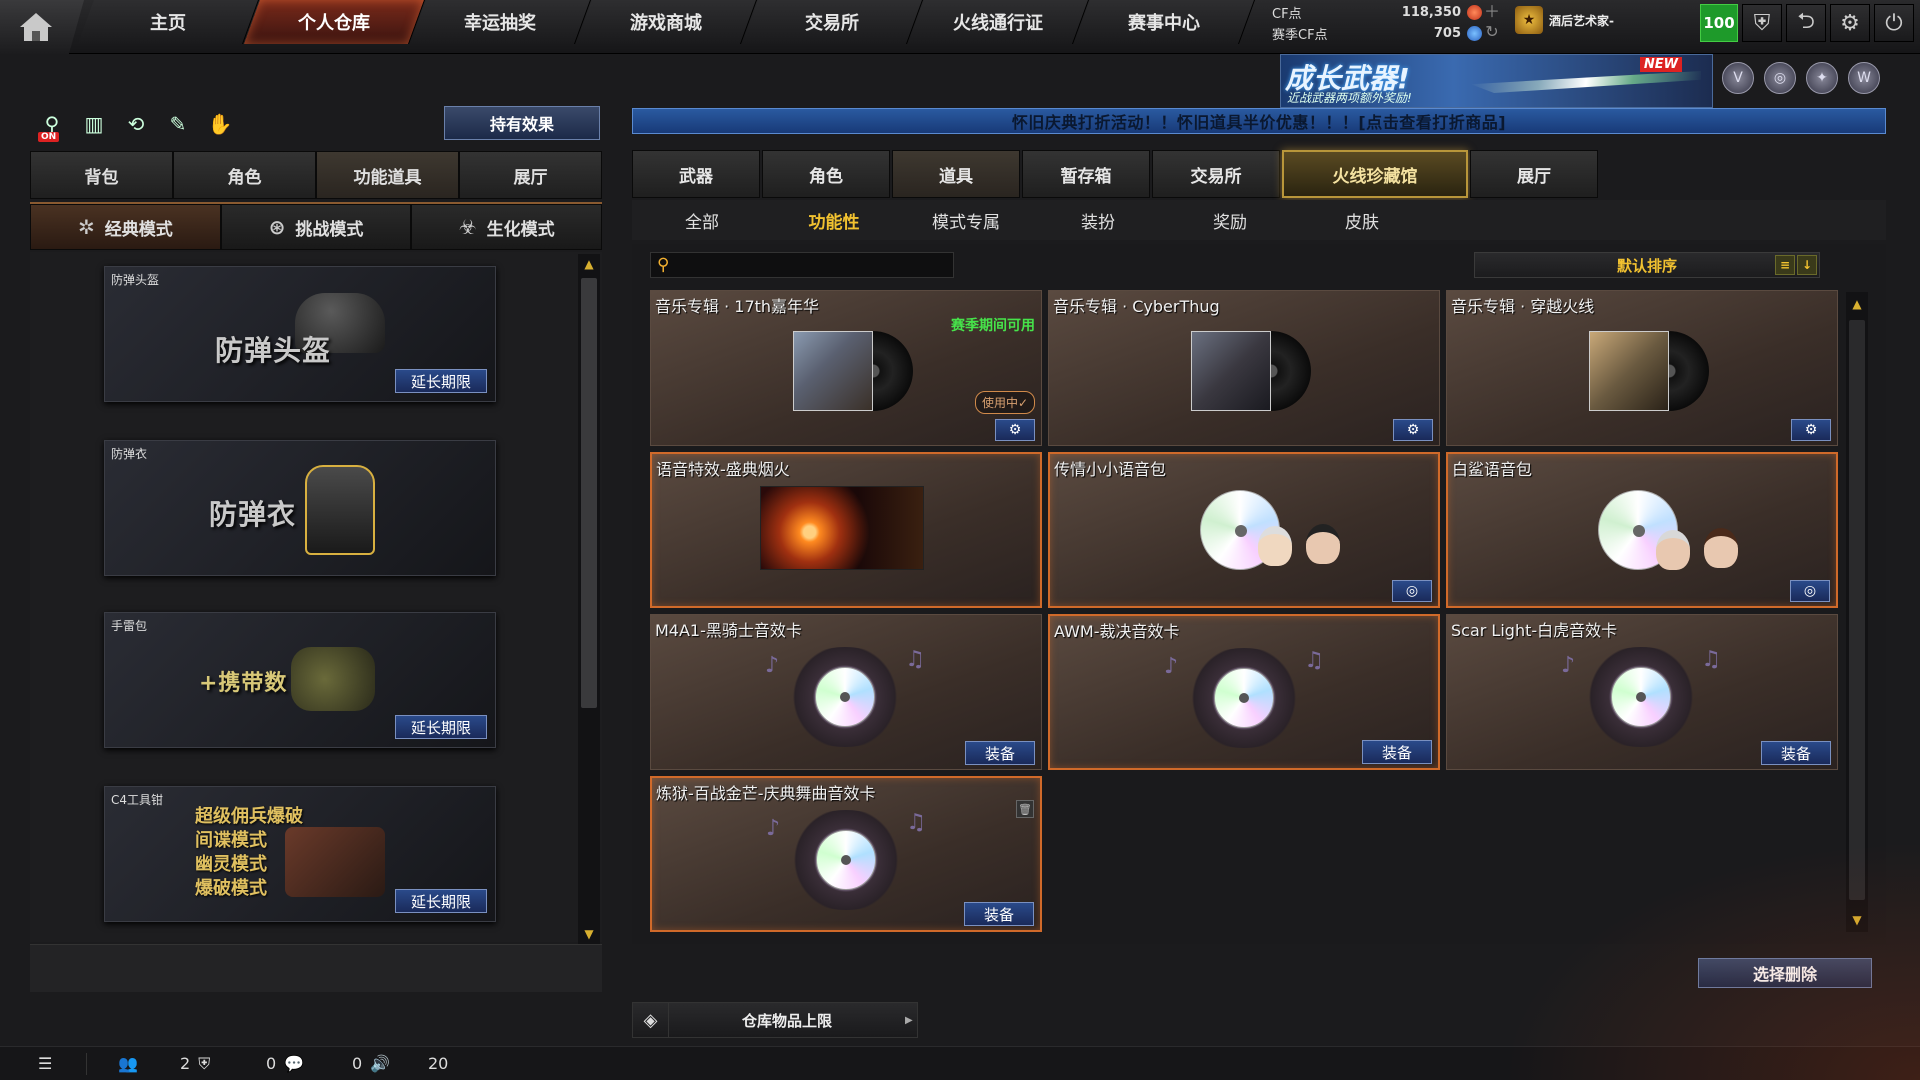 Image resolution: width=1920 pixels, height=1080 pixels. Describe the element at coordinates (1822, 78) in the screenshot. I see `star-rank-icon: ✦` at that location.